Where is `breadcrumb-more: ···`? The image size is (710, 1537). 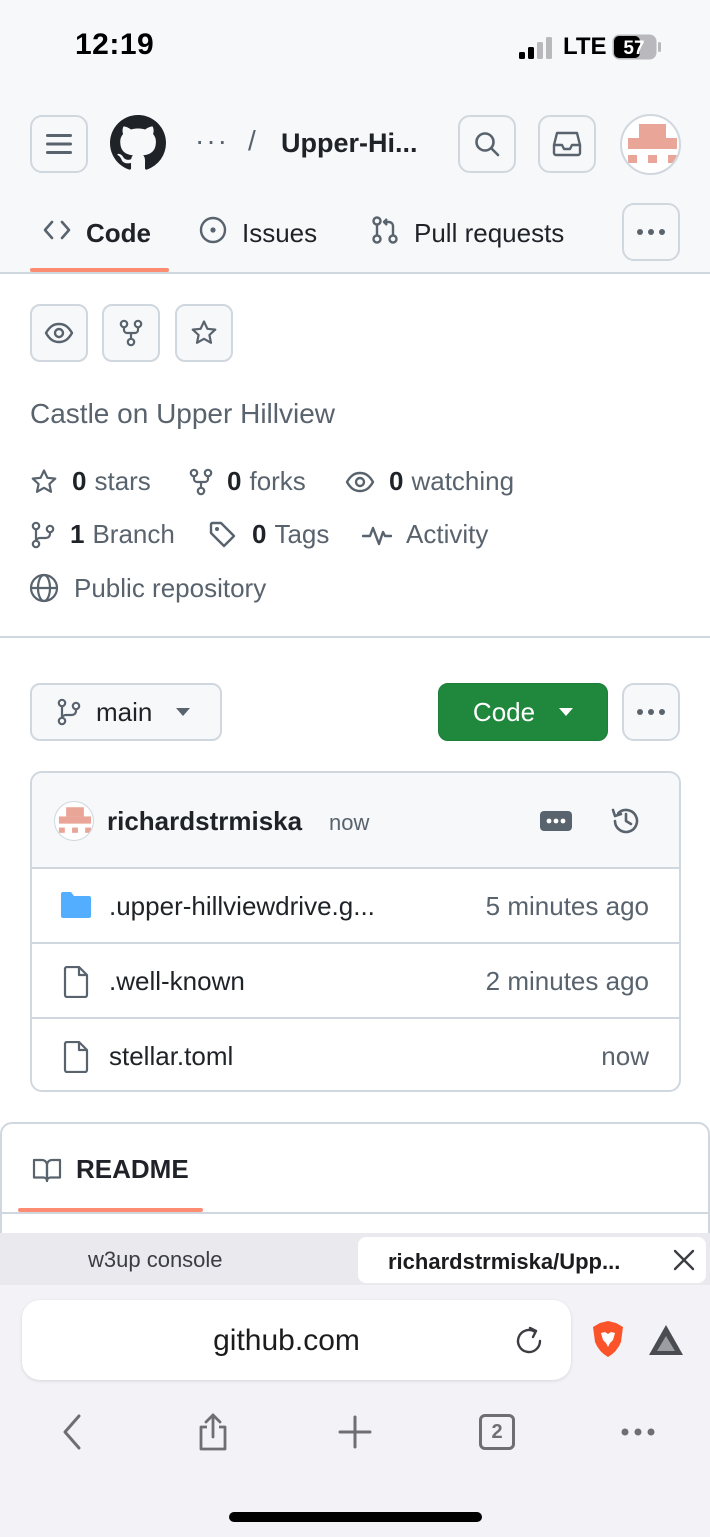
breadcrumb-more: ··· is located at coordinates (212, 141).